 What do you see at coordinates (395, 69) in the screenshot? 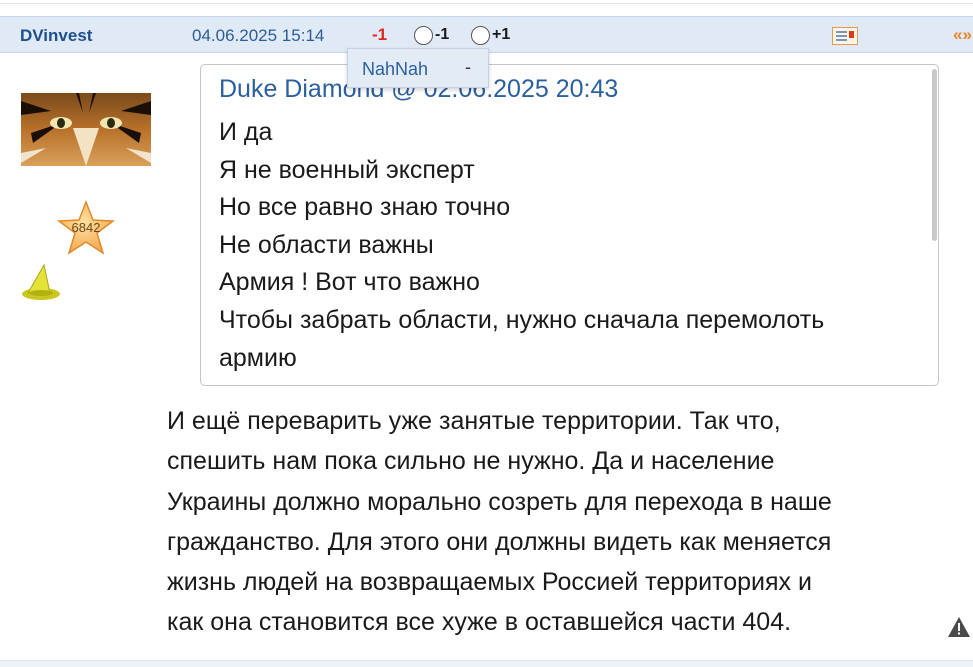
I see `tooltip-voter-name: NahNah` at bounding box center [395, 69].